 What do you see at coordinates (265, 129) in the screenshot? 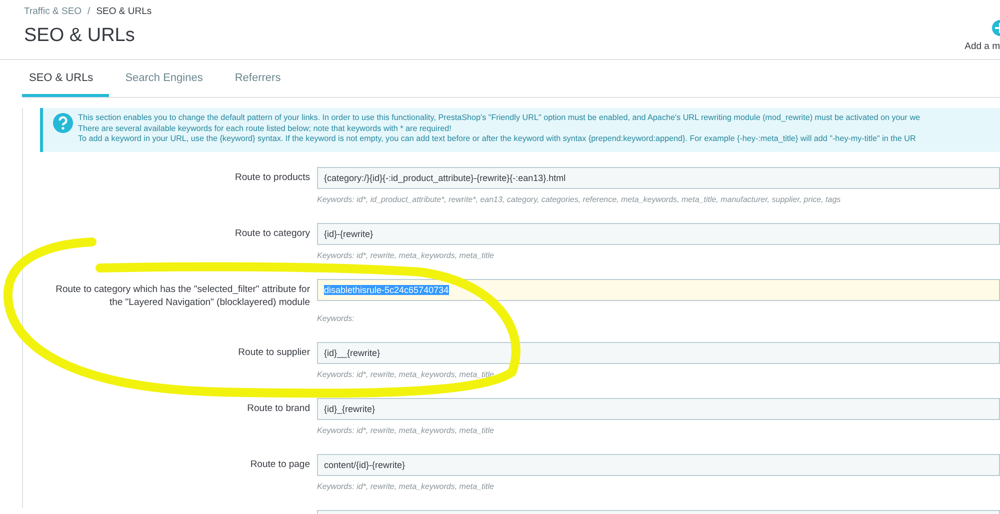
I see `alert-text: There are several available keywords for each route listed below; note that keywords with * are required!` at bounding box center [265, 129].